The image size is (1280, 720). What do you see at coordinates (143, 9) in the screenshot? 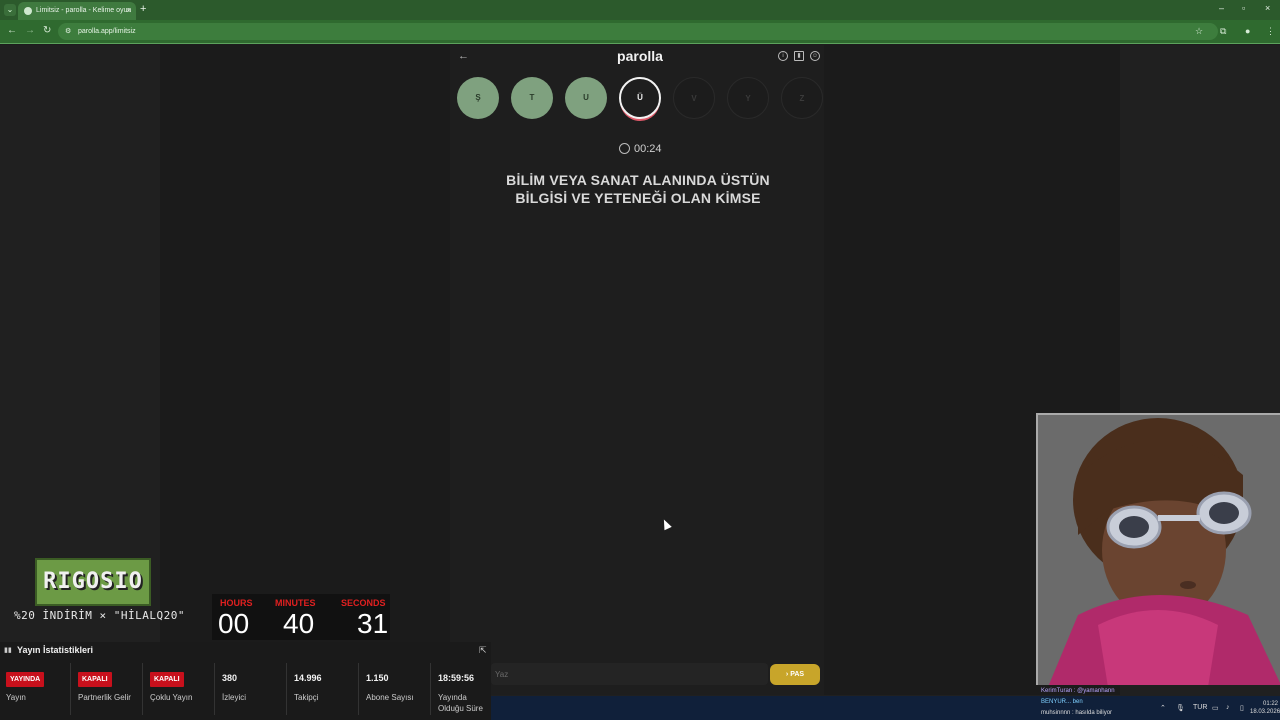
I see `new-tab-button: +` at bounding box center [143, 9].